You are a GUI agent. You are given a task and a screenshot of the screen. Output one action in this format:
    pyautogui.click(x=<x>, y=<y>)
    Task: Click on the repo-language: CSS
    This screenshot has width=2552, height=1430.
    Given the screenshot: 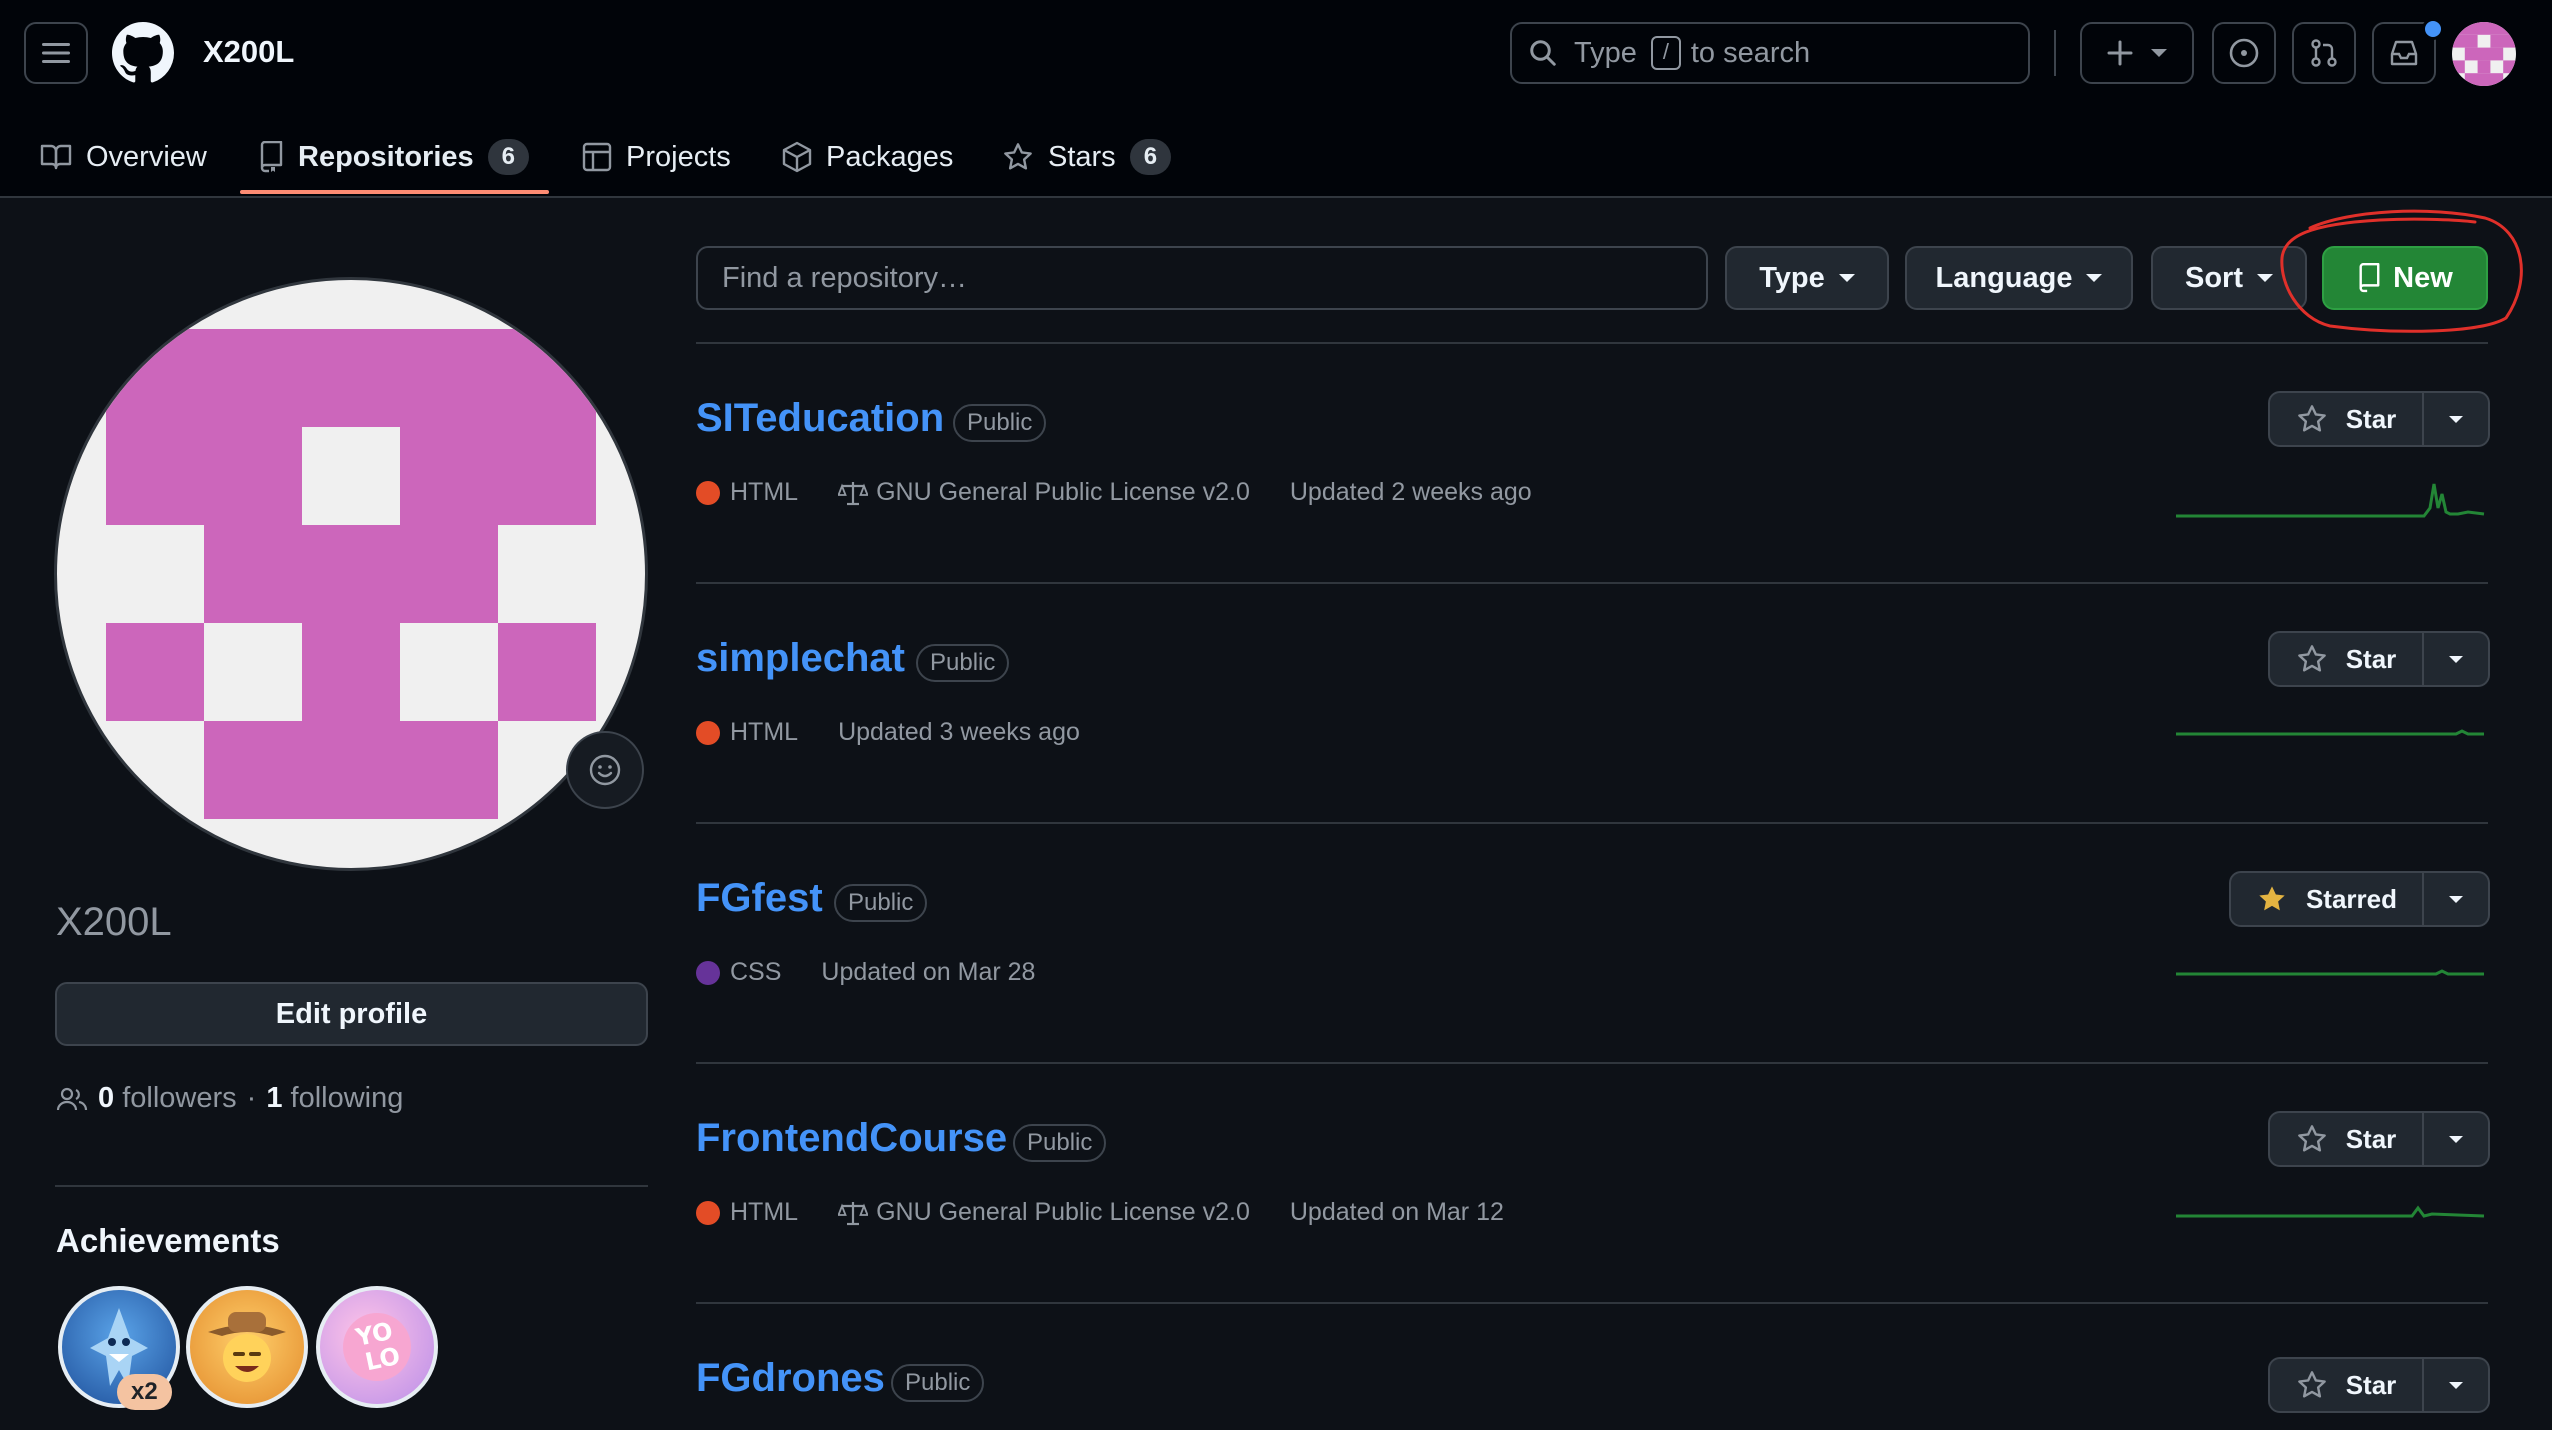 What is the action you would take?
    pyautogui.click(x=756, y=972)
    